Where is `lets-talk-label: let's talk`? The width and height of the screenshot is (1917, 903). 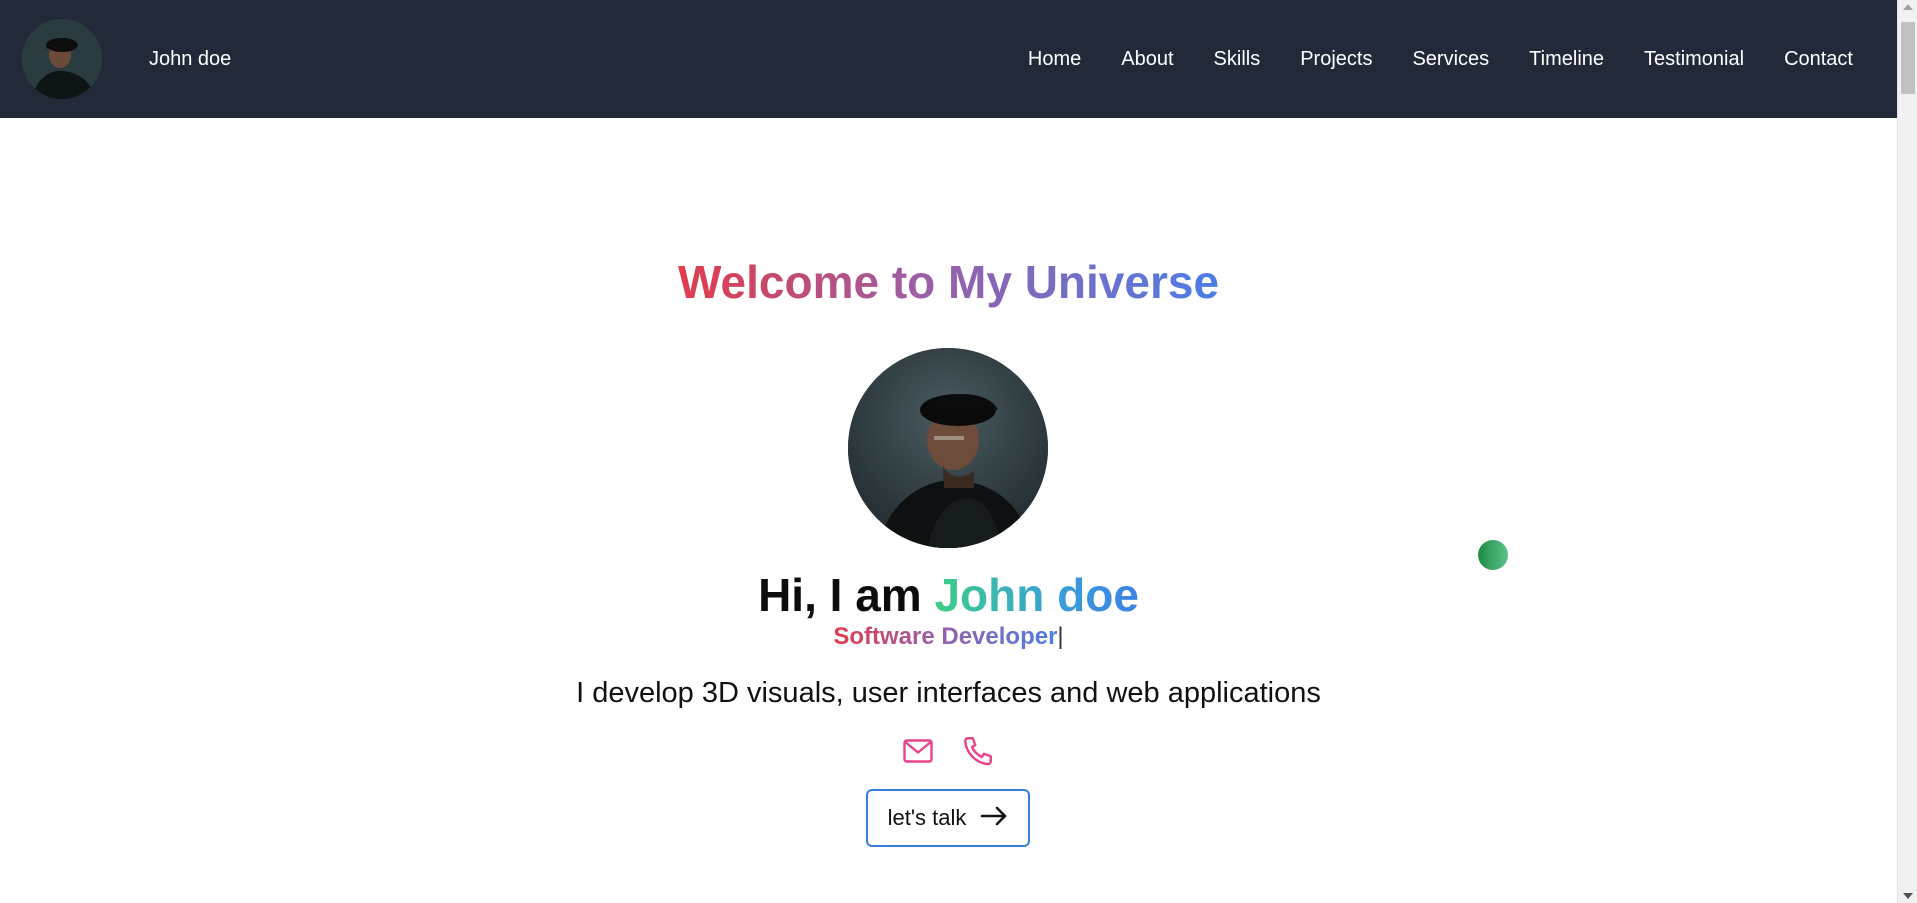 lets-talk-label: let's talk is located at coordinates (927, 817).